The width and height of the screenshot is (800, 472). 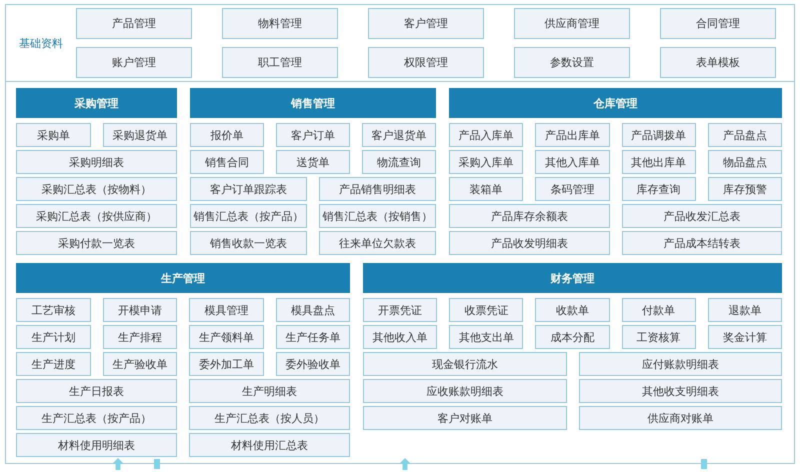 I want to click on section-title: 基础资料, so click(x=41, y=43).